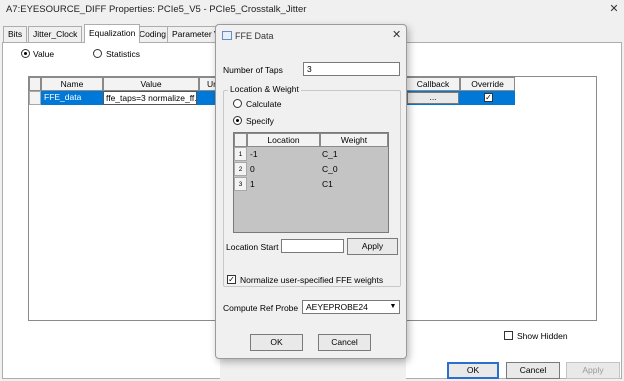 The width and height of the screenshot is (624, 381). Describe the element at coordinates (488, 97) in the screenshot. I see `override-checkbox: ✓` at that location.